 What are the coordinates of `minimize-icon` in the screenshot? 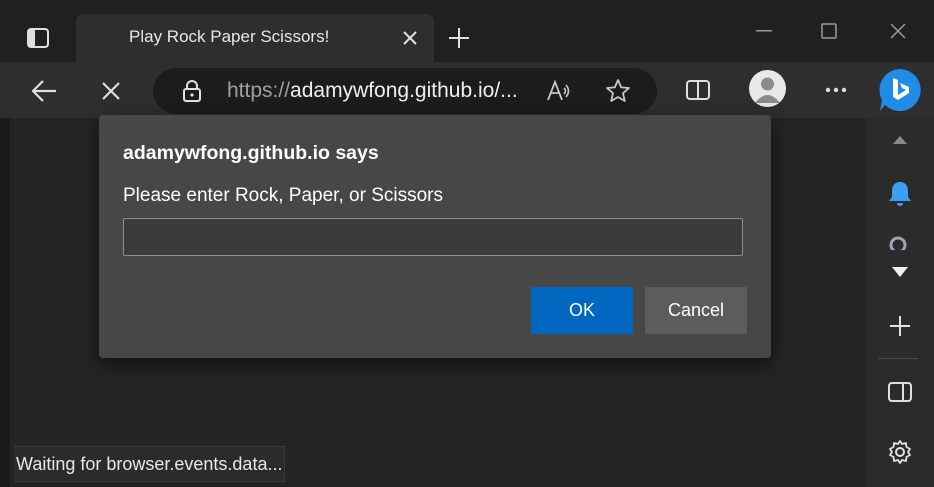 It's located at (764, 31).